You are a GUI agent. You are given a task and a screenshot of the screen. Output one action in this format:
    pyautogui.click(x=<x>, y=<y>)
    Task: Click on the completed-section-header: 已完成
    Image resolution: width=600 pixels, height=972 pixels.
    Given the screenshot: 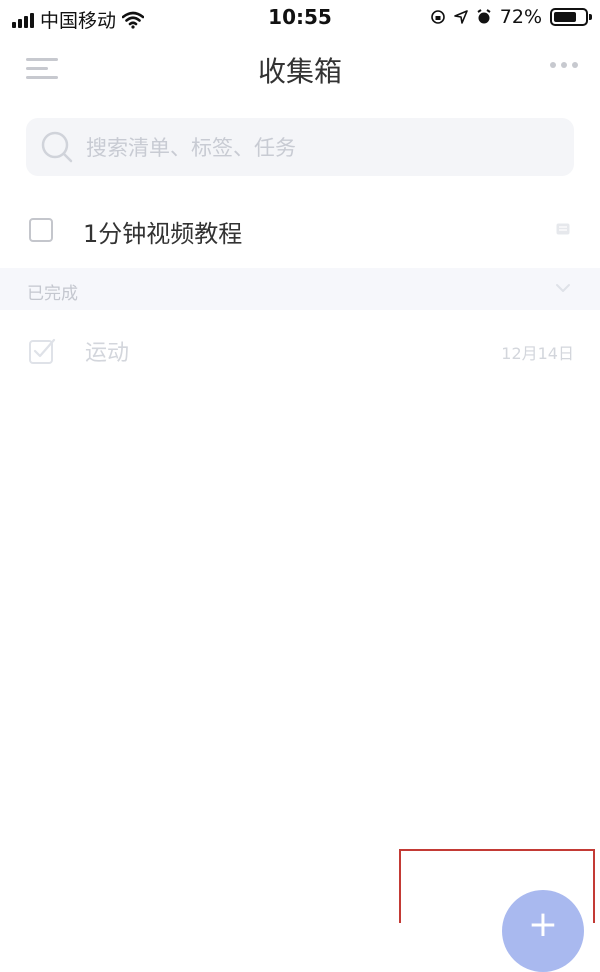 What is the action you would take?
    pyautogui.click(x=300, y=289)
    